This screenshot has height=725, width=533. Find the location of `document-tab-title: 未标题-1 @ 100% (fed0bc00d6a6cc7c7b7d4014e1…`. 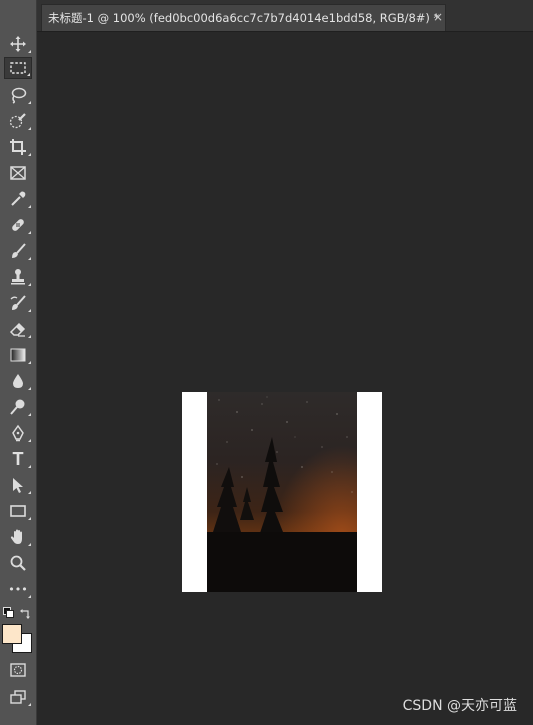

document-tab-title: 未标题-1 @ 100% (fed0bc00d6a6cc7c7b7d4014e1… is located at coordinates (244, 18).